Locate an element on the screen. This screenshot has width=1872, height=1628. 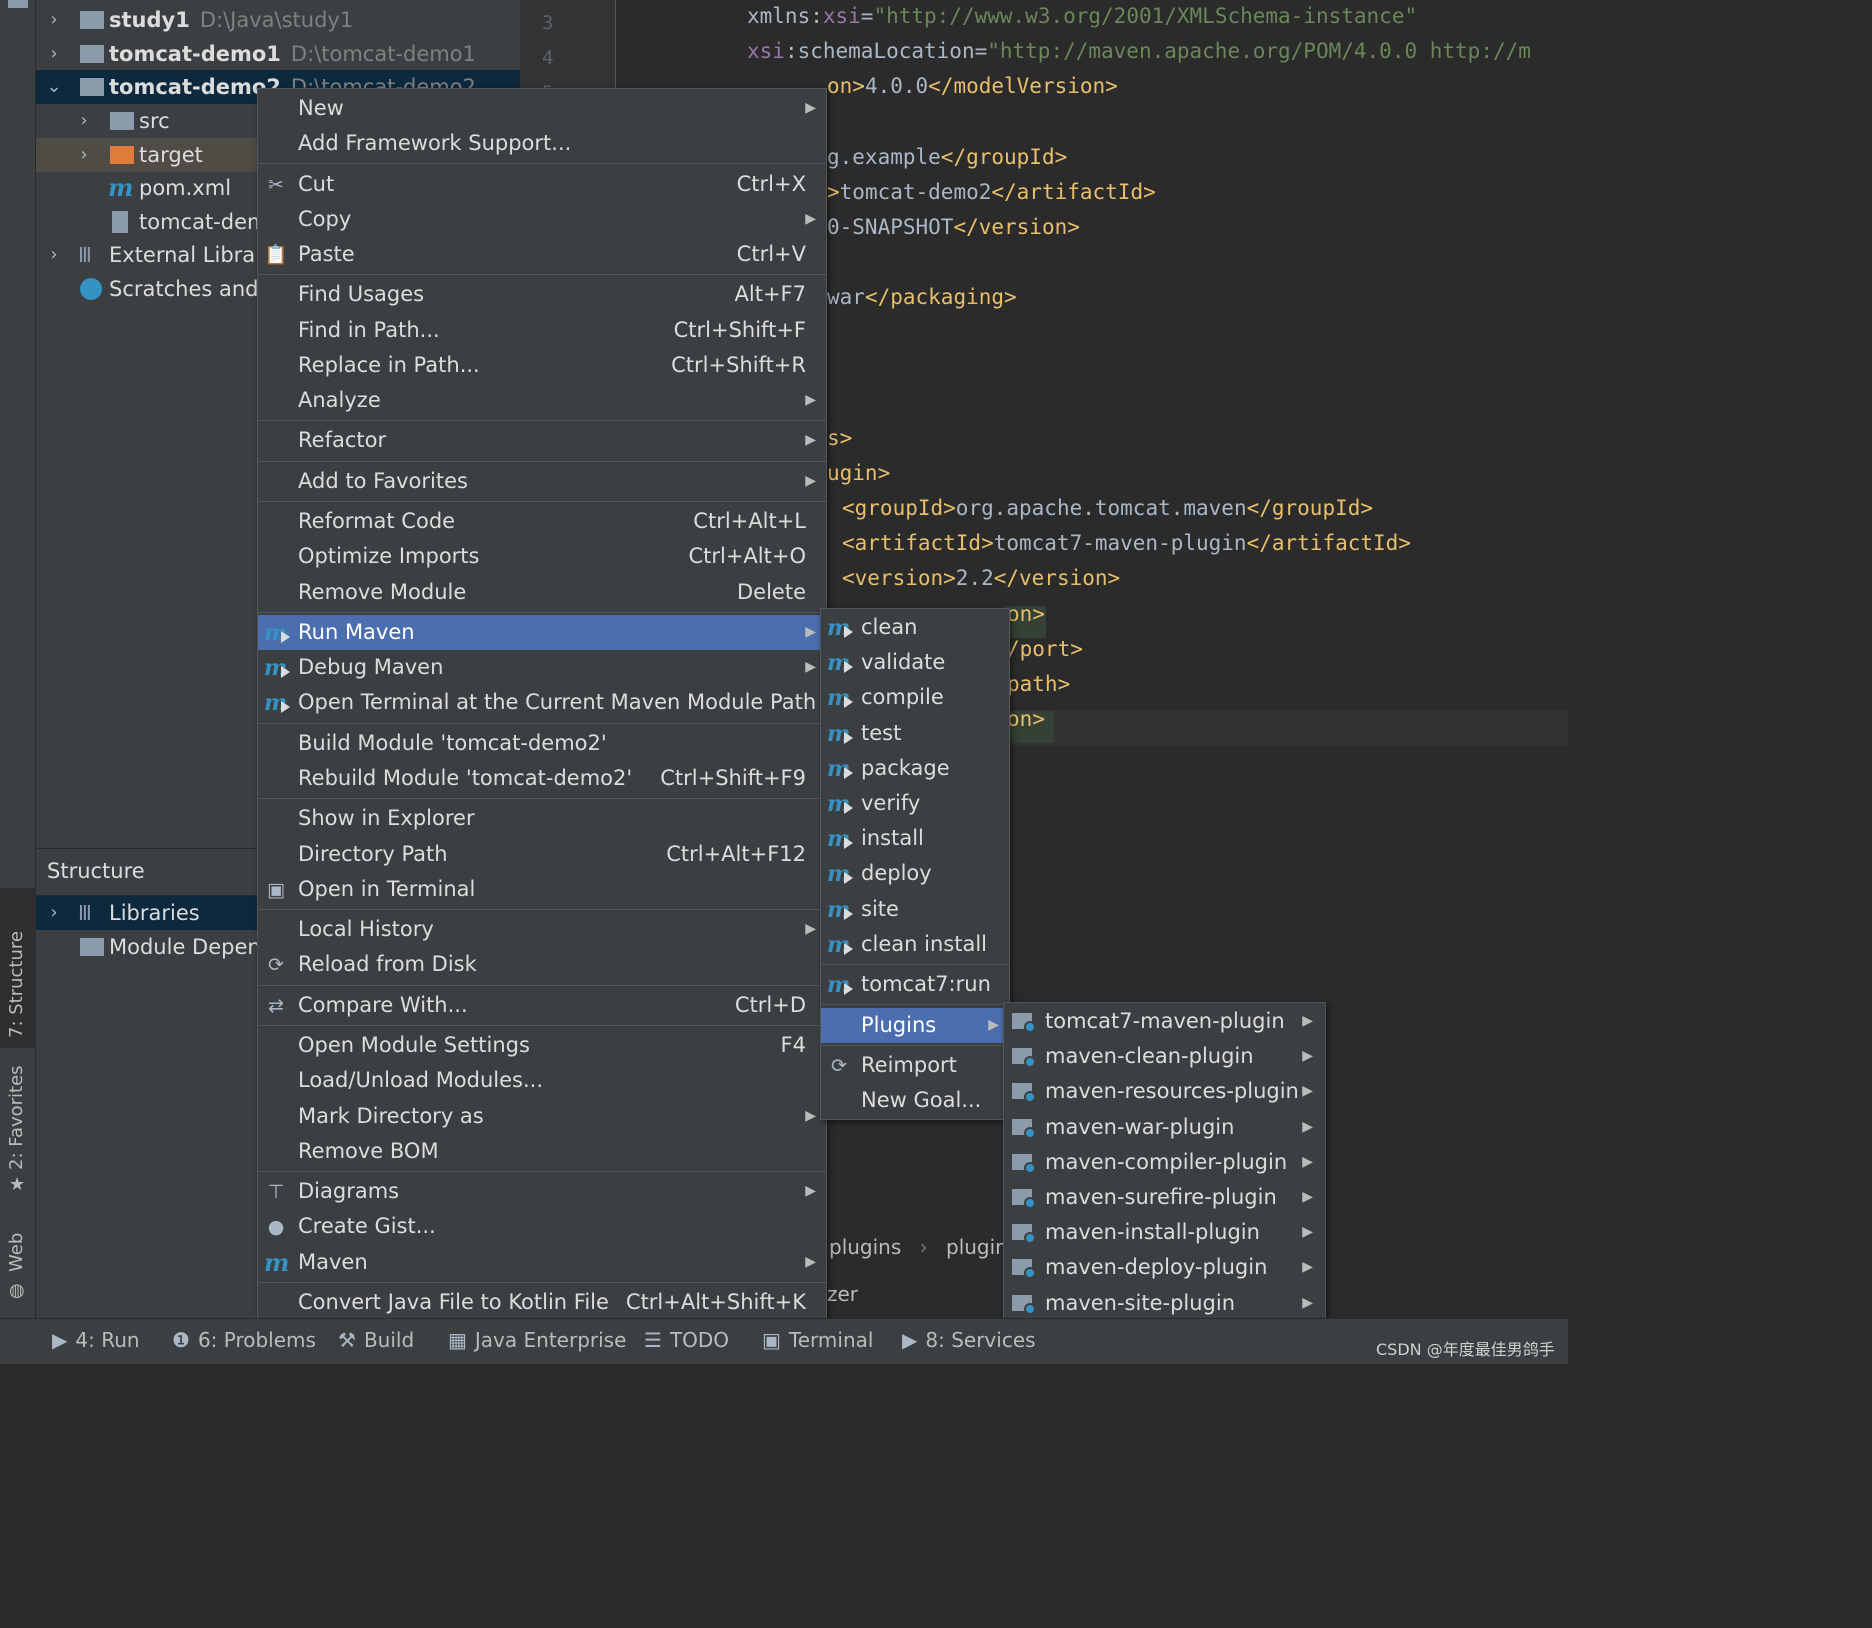
tool-tab-6-problems: ❶ 6: Problems is located at coordinates (244, 1342).